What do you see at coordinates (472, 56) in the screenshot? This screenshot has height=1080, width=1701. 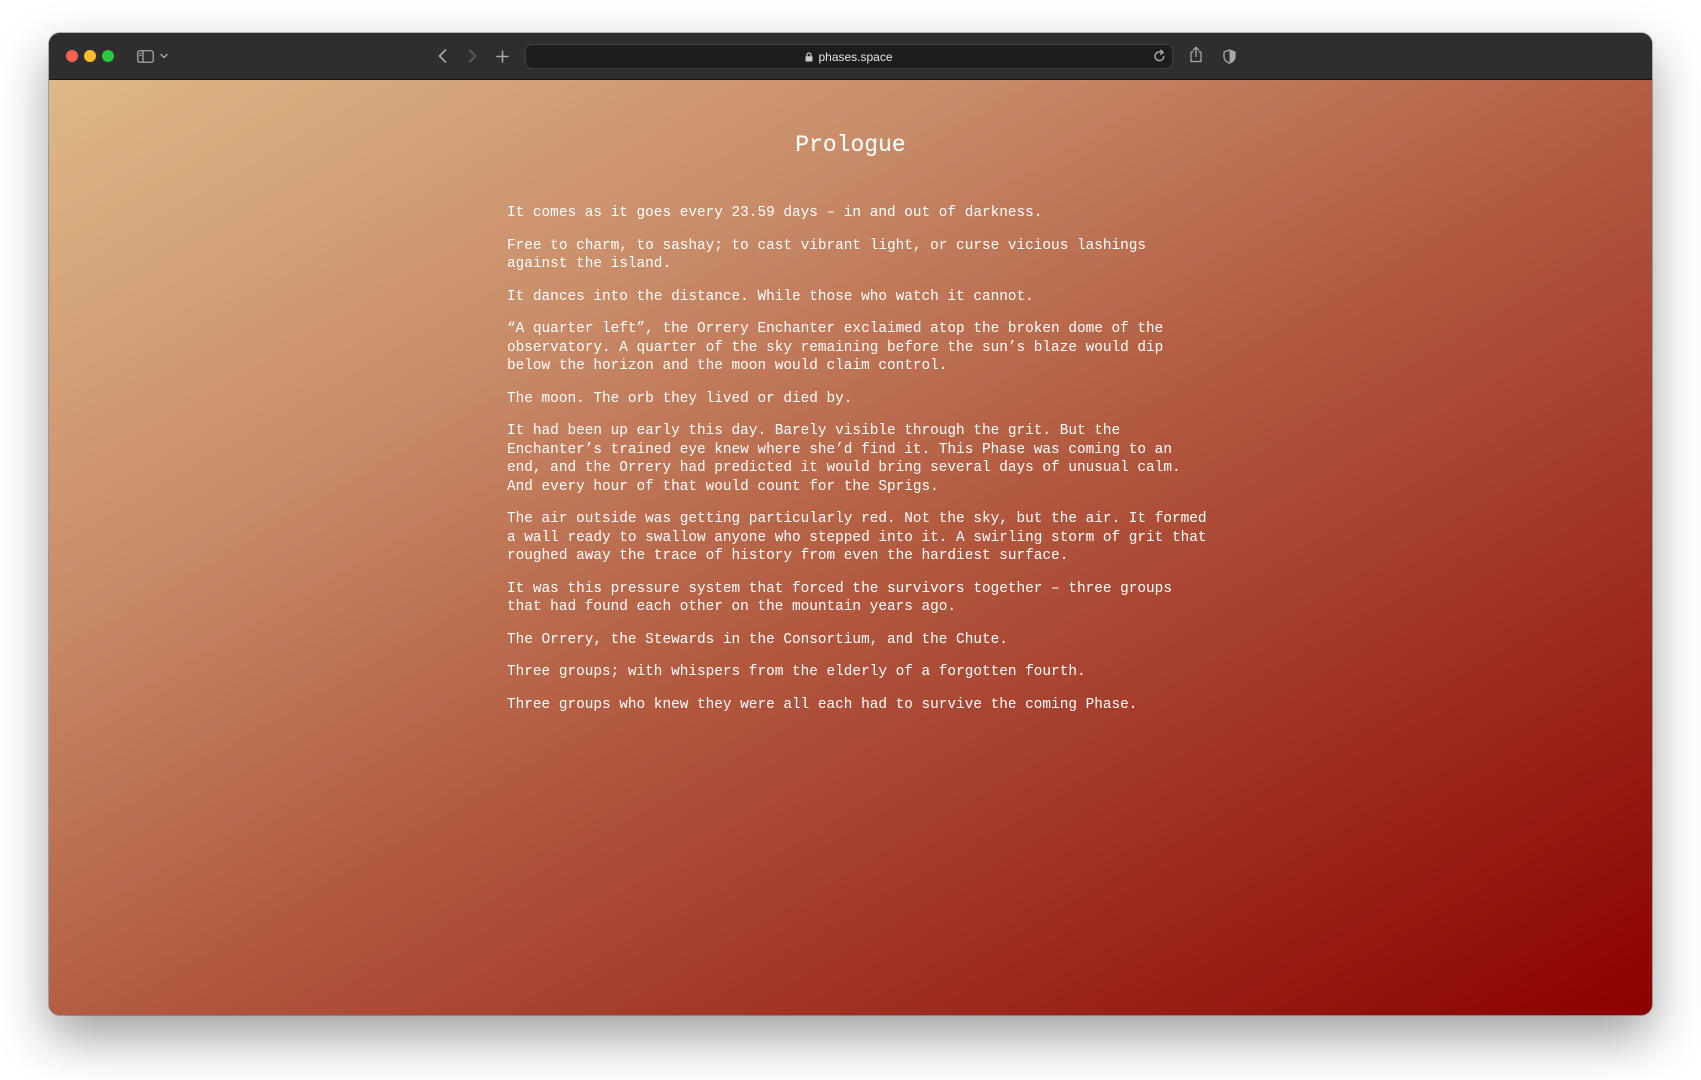 I see `forward-arrow-icon` at bounding box center [472, 56].